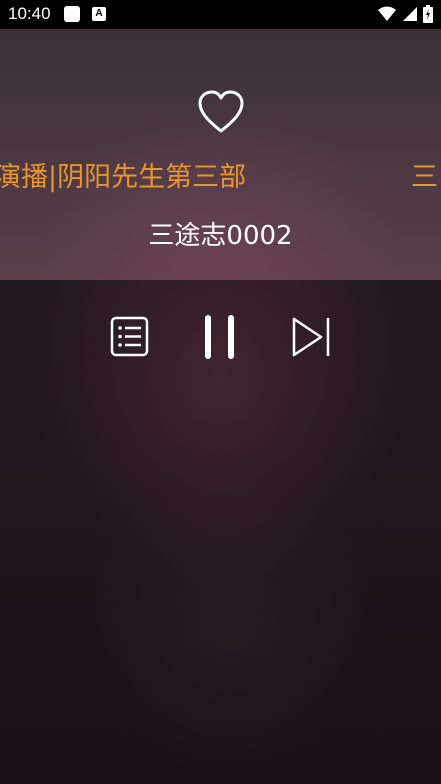  What do you see at coordinates (99, 14) in the screenshot?
I see `font-a-icon: A` at bounding box center [99, 14].